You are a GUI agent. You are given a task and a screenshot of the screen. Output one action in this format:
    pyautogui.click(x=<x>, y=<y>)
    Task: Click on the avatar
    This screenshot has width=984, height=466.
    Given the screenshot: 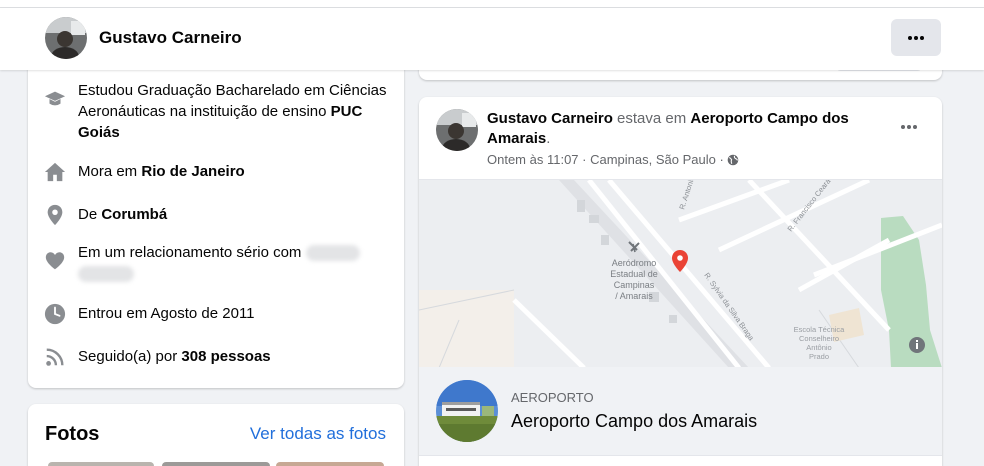 What is the action you would take?
    pyautogui.click(x=66, y=38)
    